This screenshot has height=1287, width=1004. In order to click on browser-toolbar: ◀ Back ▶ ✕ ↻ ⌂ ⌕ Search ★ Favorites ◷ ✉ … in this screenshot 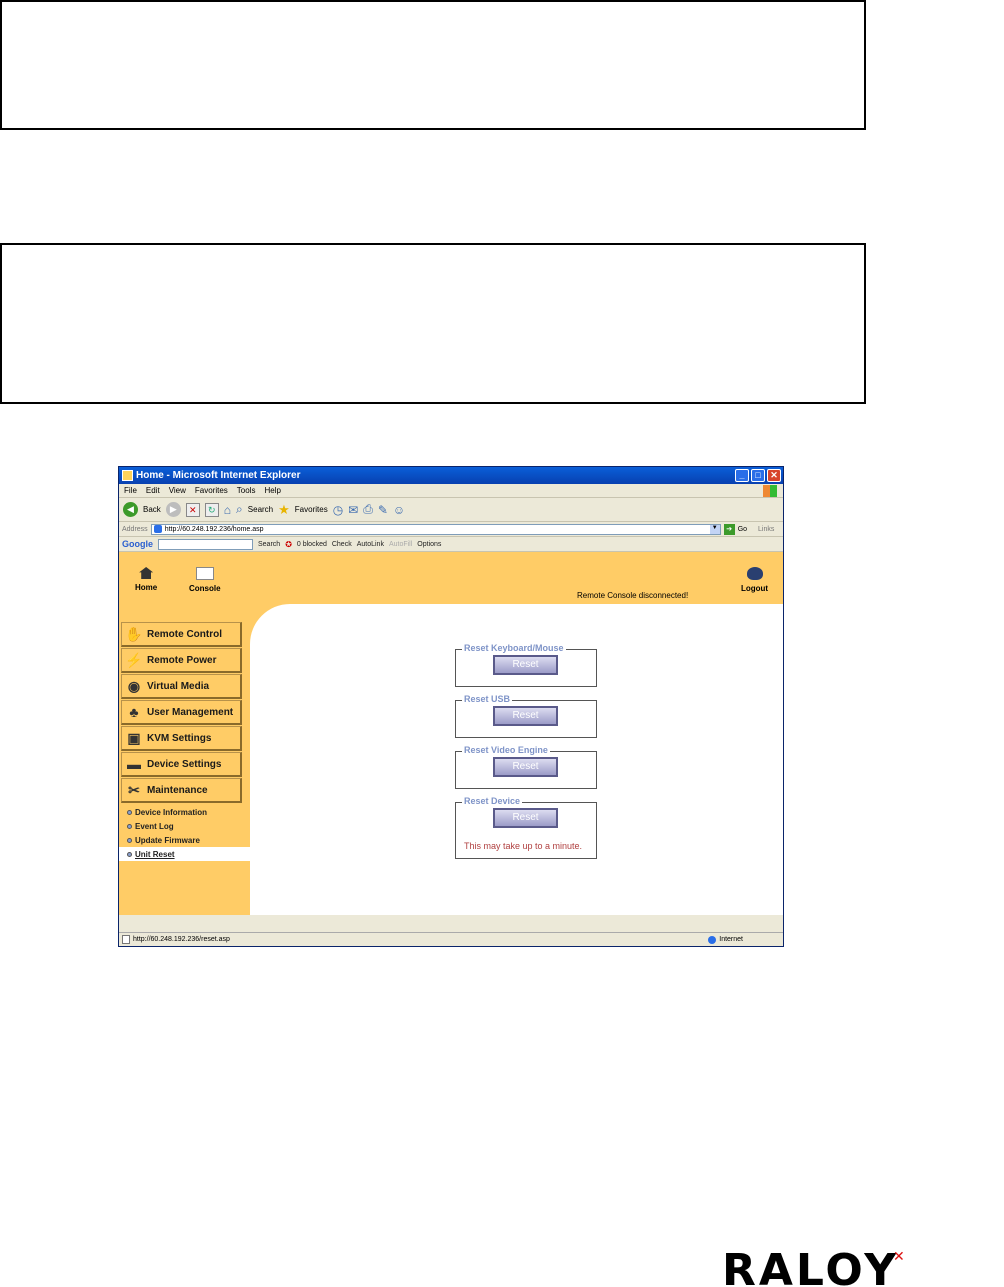, I will do `click(451, 510)`.